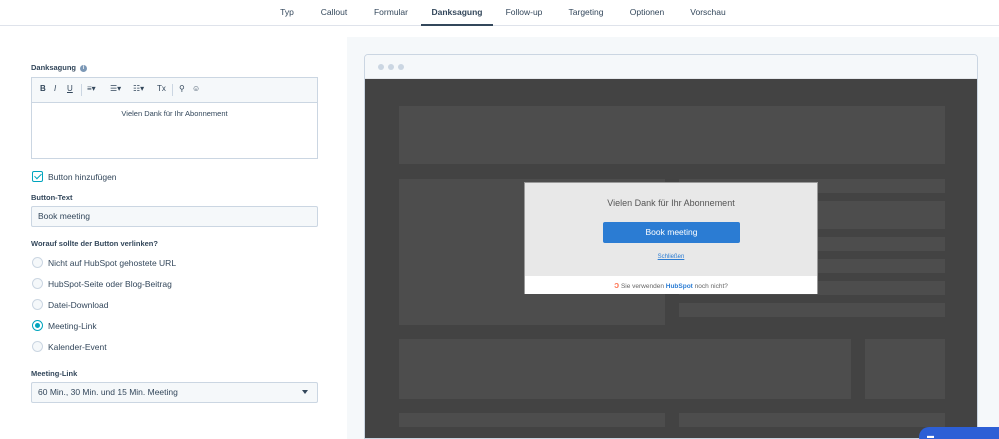  Describe the element at coordinates (94, 243) in the screenshot. I see `link-question-label: Worauf sollte der Button verlinken?` at that location.